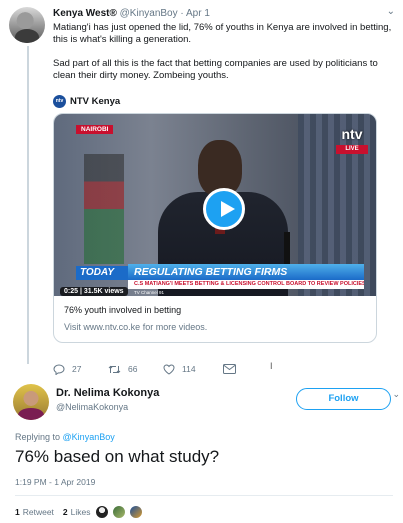 The width and height of the screenshot is (403, 523). What do you see at coordinates (38, 512) in the screenshot?
I see `retweets-label: Retweet` at bounding box center [38, 512].